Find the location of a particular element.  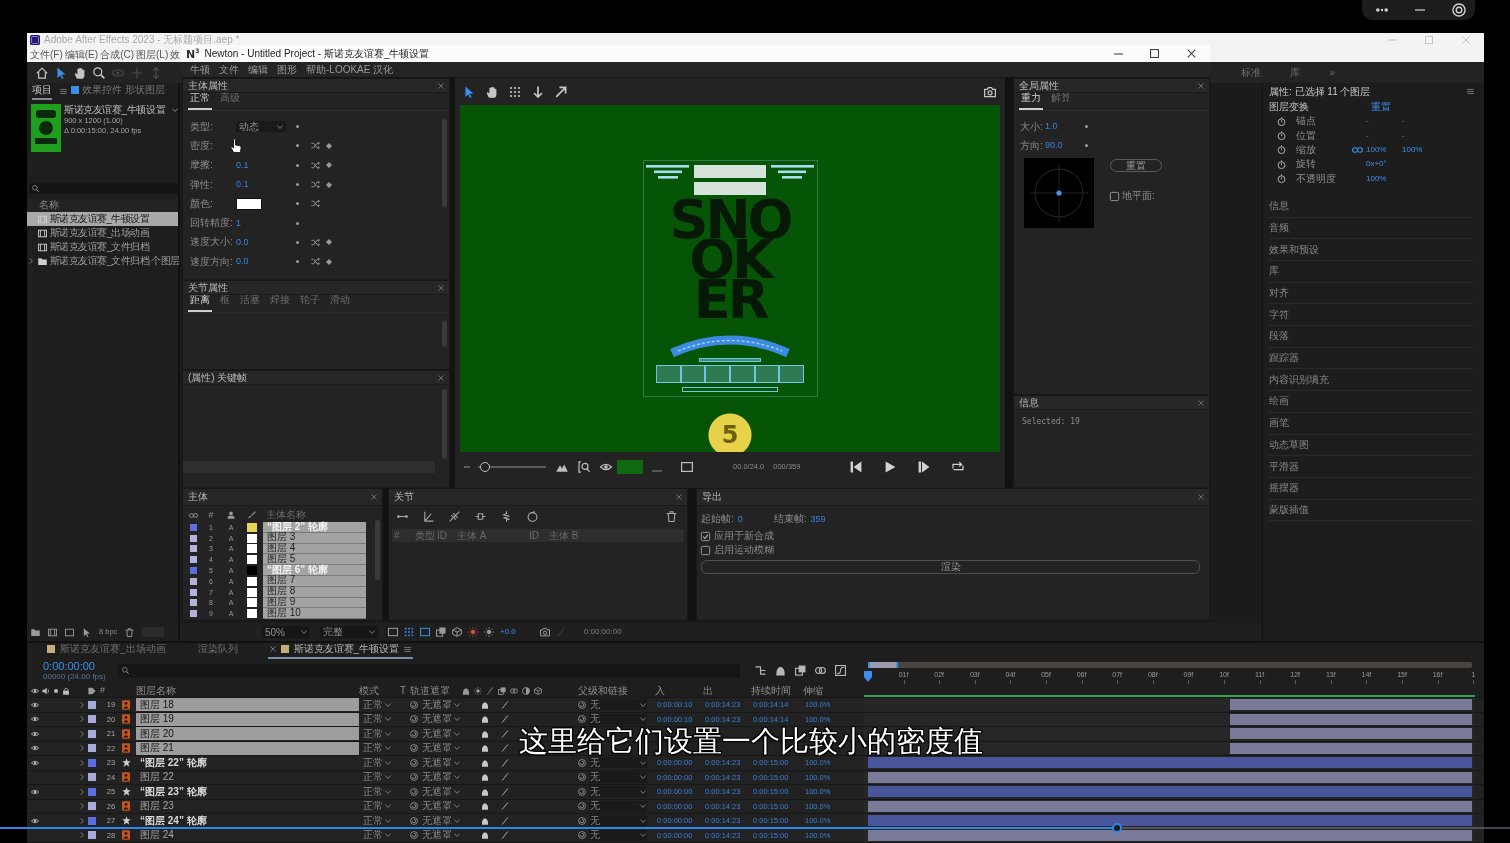

down-arrow-icon is located at coordinates (538, 91).